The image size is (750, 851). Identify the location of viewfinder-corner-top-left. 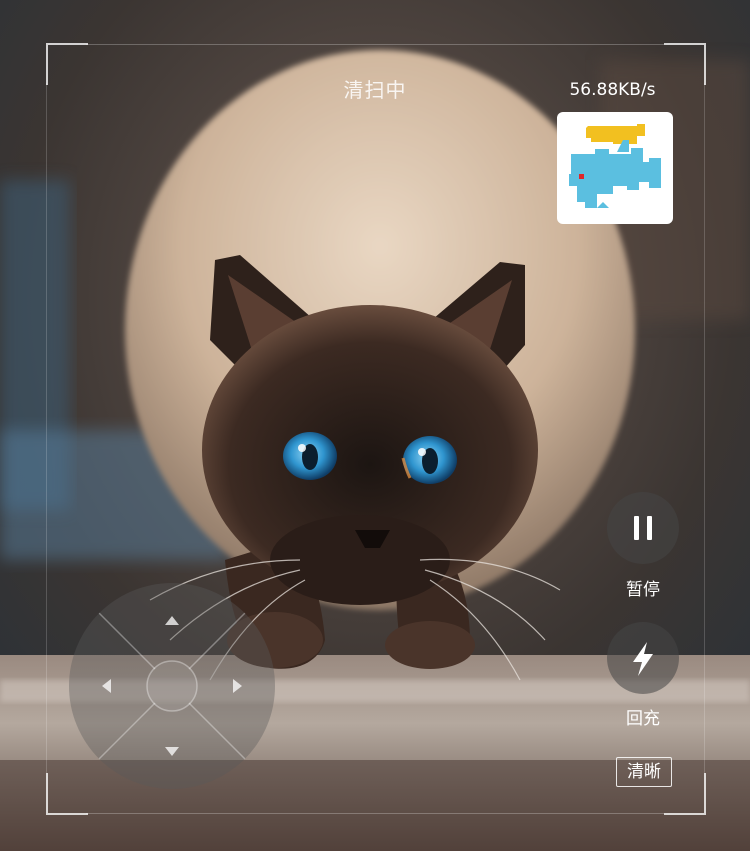
(67, 64).